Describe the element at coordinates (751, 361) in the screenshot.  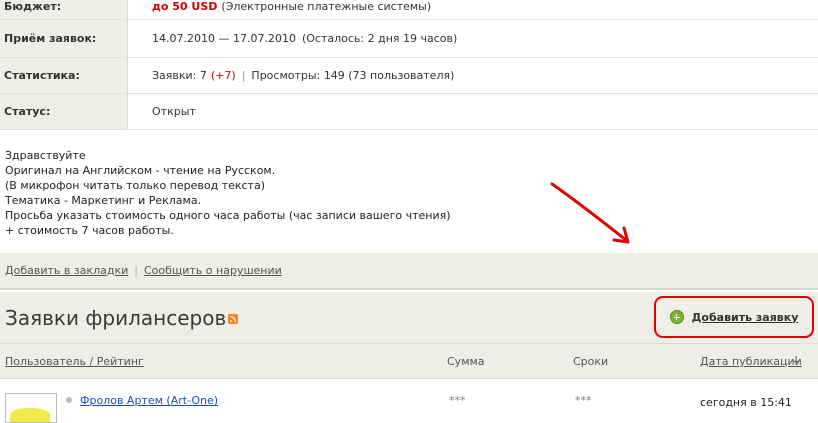
I see `column-publish-date: Дата публикации` at that location.